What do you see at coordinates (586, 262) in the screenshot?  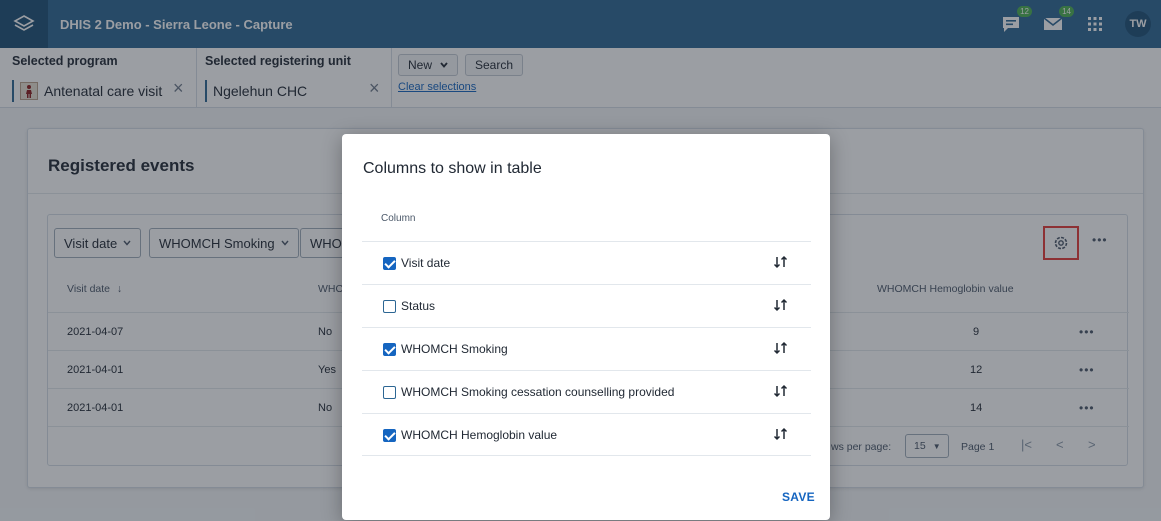 I see `column-option-visit-date: Visit date` at bounding box center [586, 262].